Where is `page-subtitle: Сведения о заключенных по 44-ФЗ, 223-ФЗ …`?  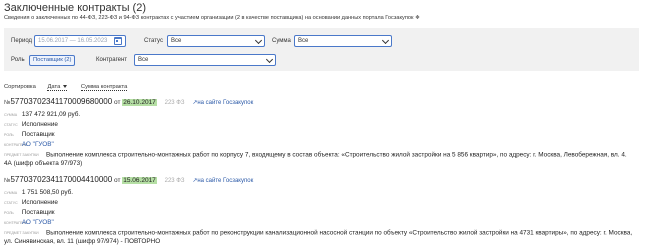
page-subtitle: Сведения о заключенных по 44-ФЗ, 223-ФЗ … is located at coordinates (212, 18).